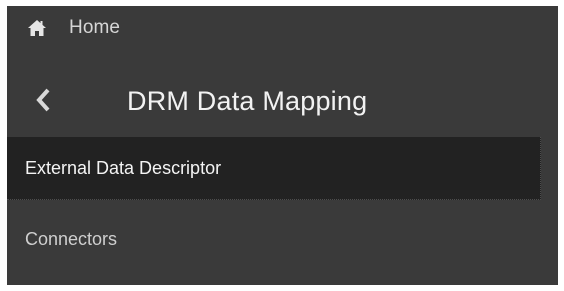 The image size is (564, 291). What do you see at coordinates (43, 100) in the screenshot?
I see `chevron-left-icon` at bounding box center [43, 100].